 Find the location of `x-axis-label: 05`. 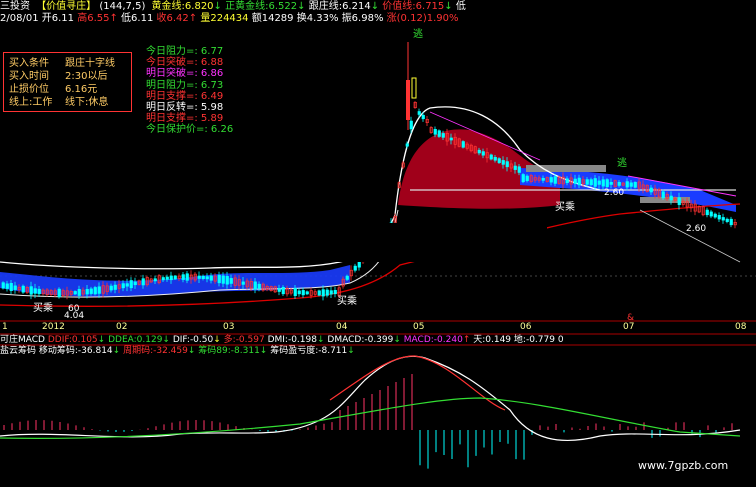

x-axis-label: 05 is located at coordinates (419, 327).